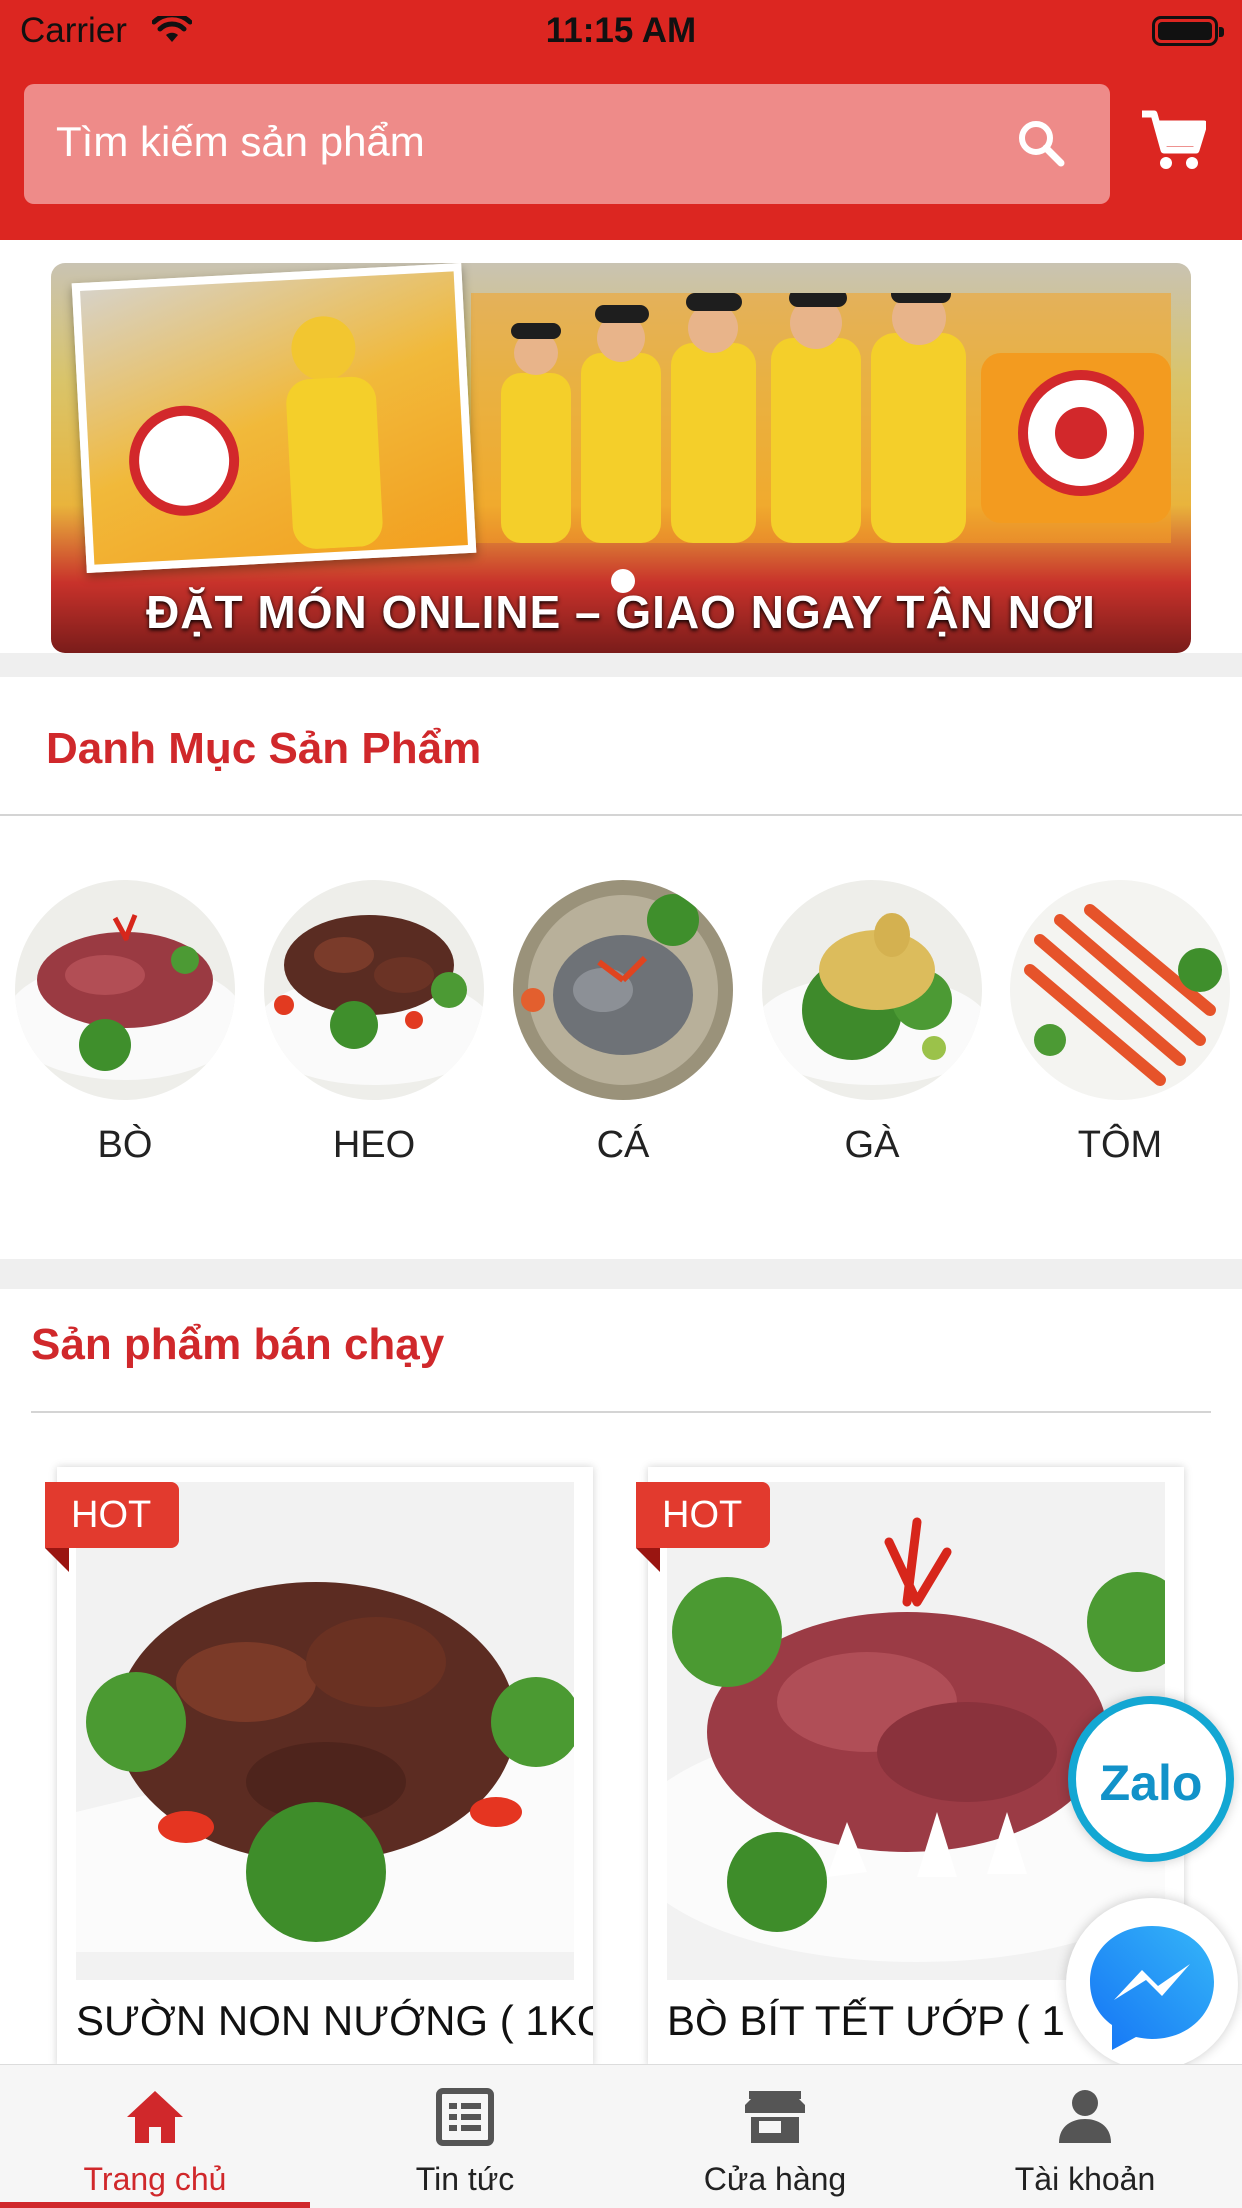 Image resolution: width=1242 pixels, height=2208 pixels. Describe the element at coordinates (623, 581) in the screenshot. I see `carousel-page-indicator` at that location.